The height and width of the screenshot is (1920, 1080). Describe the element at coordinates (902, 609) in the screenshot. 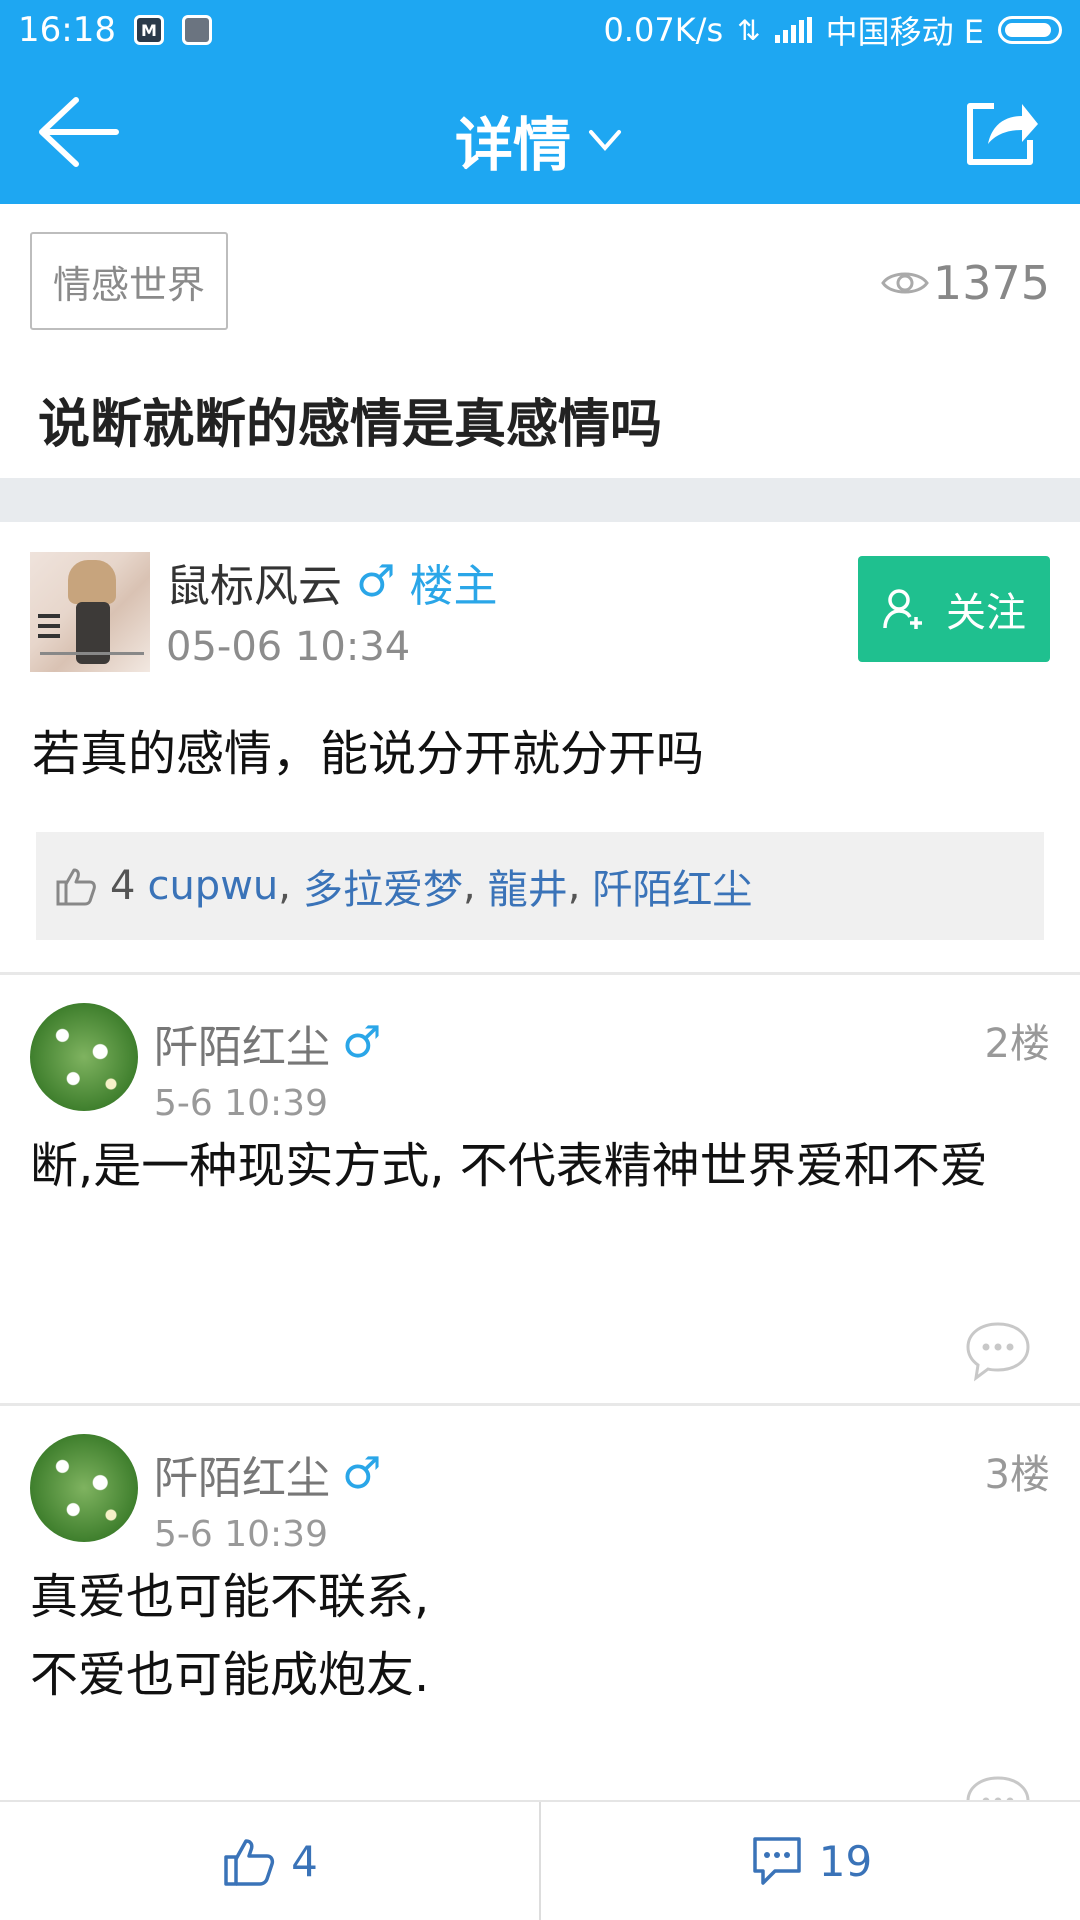

I see `add-user-icon` at that location.